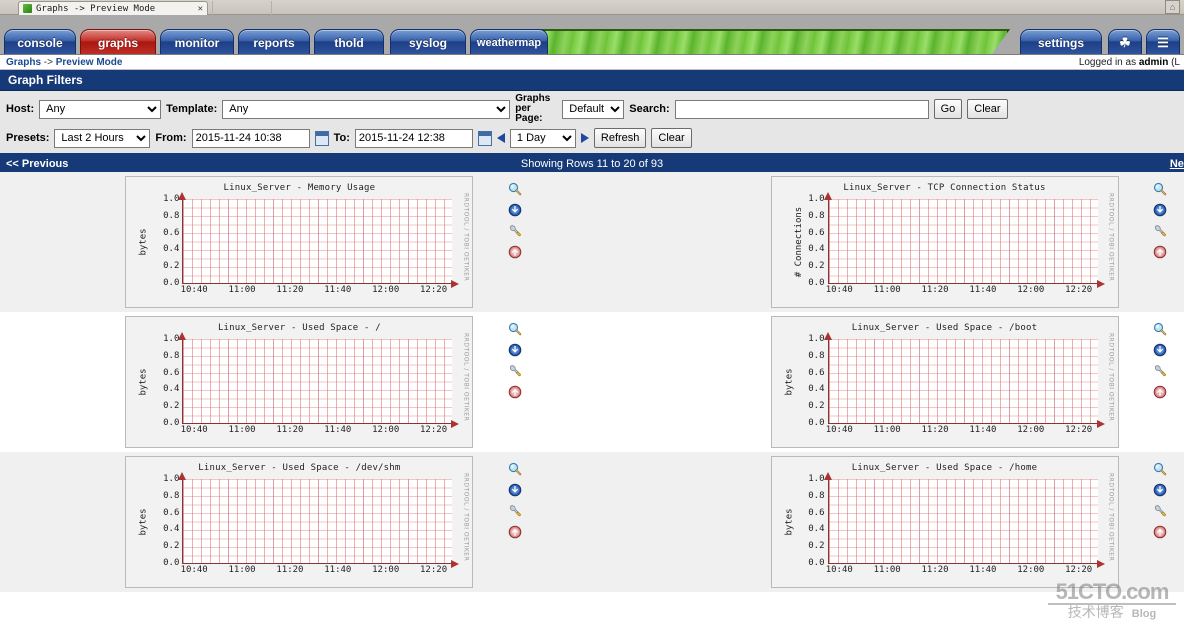 The height and width of the screenshot is (631, 1184). Describe the element at coordinates (1061, 41) in the screenshot. I see `nav-tab-settings: settings` at that location.